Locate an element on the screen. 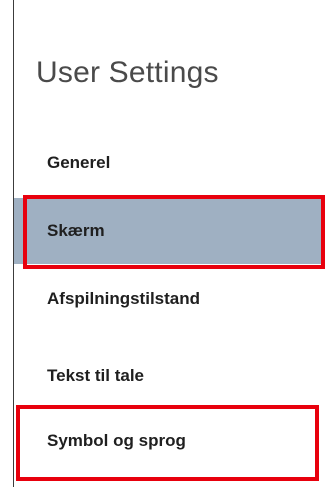  nav-item-symbol-og-sprog: Symbol og sprog is located at coordinates (169, 441).